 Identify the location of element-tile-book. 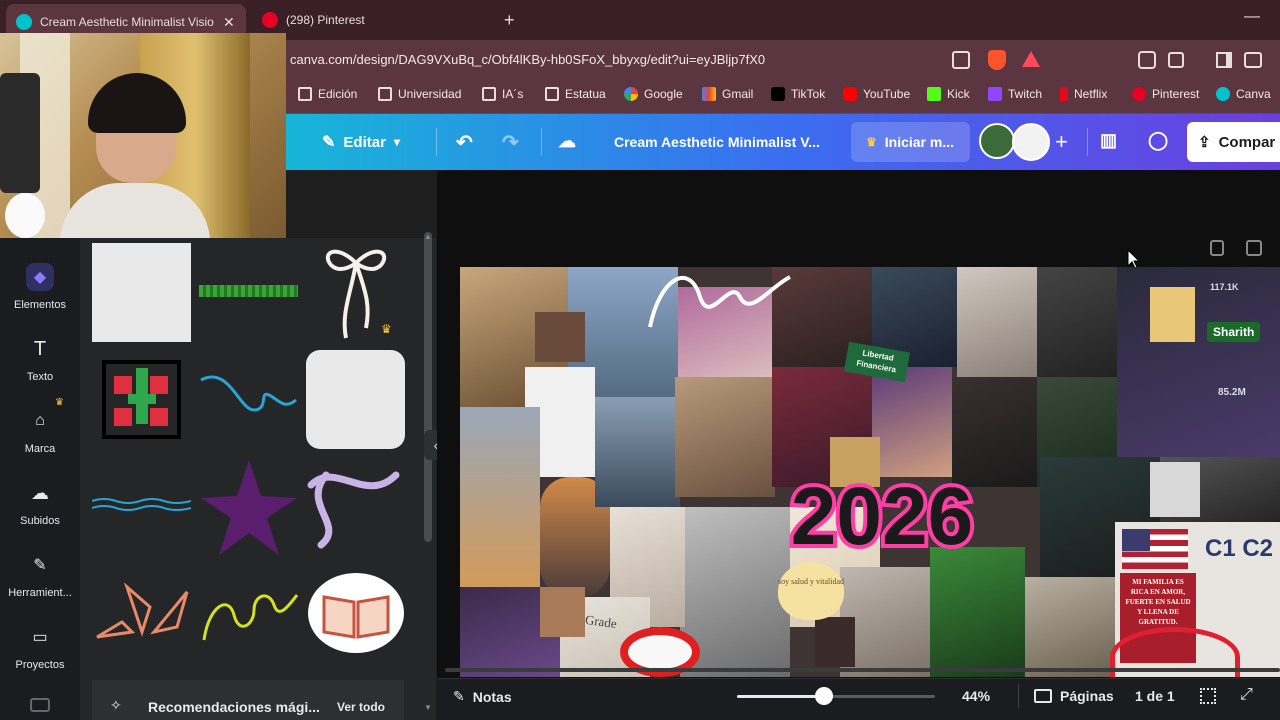
(355, 613).